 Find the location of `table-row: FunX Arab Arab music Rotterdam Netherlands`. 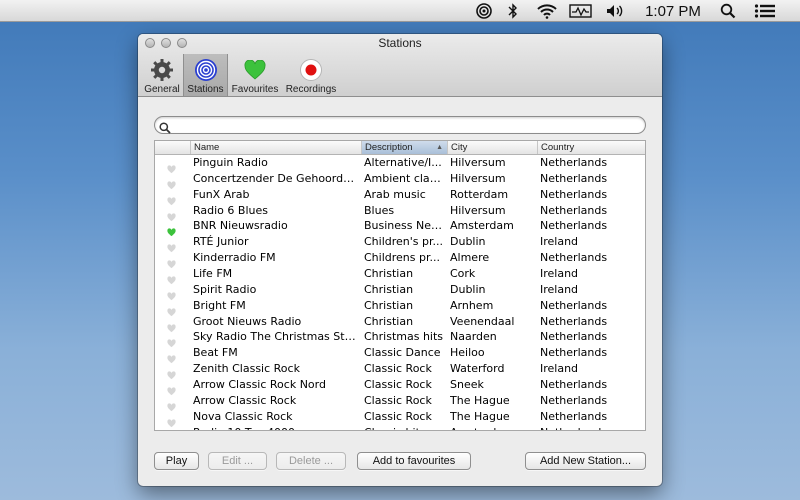

table-row: FunX Arab Arab music Rotterdam Netherlands is located at coordinates (400, 196).